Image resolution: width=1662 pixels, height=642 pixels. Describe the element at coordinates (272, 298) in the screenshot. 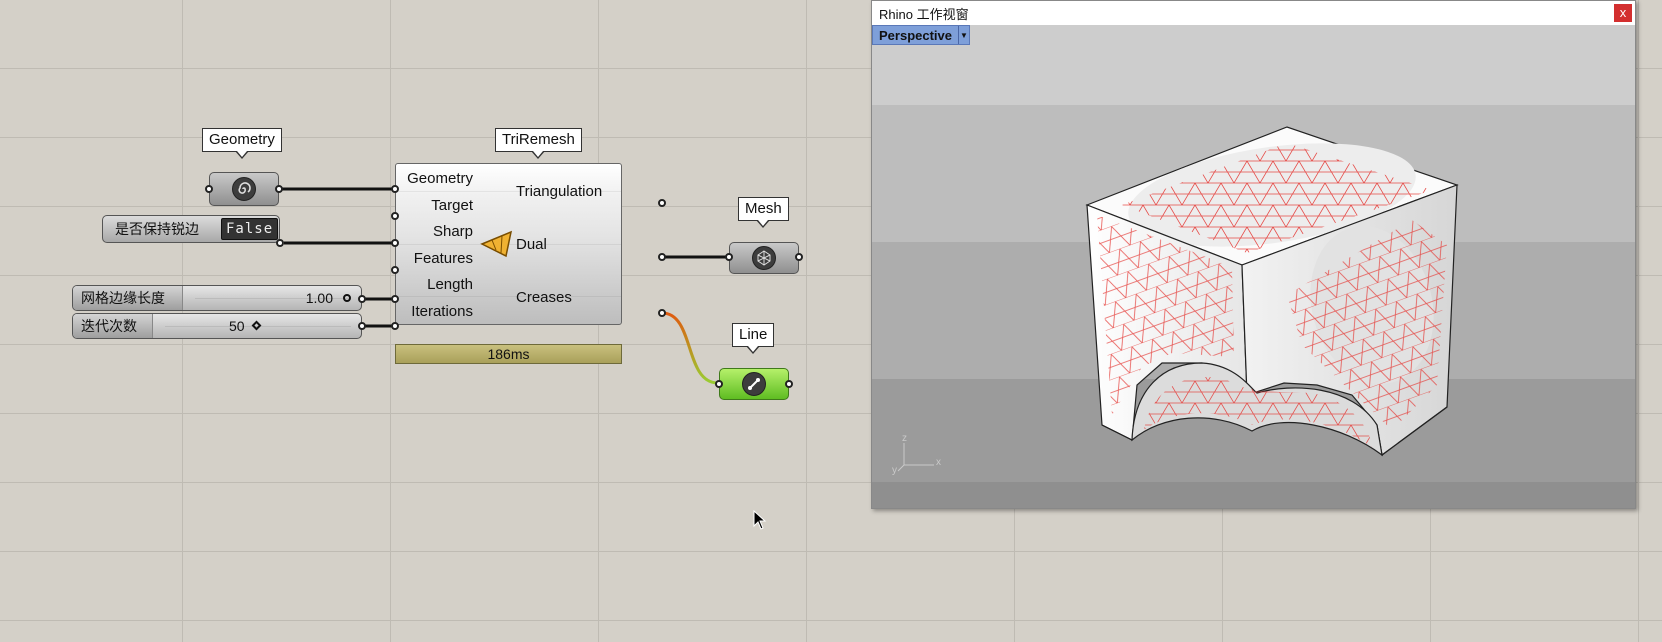

I see `slider-track: 1.00` at that location.